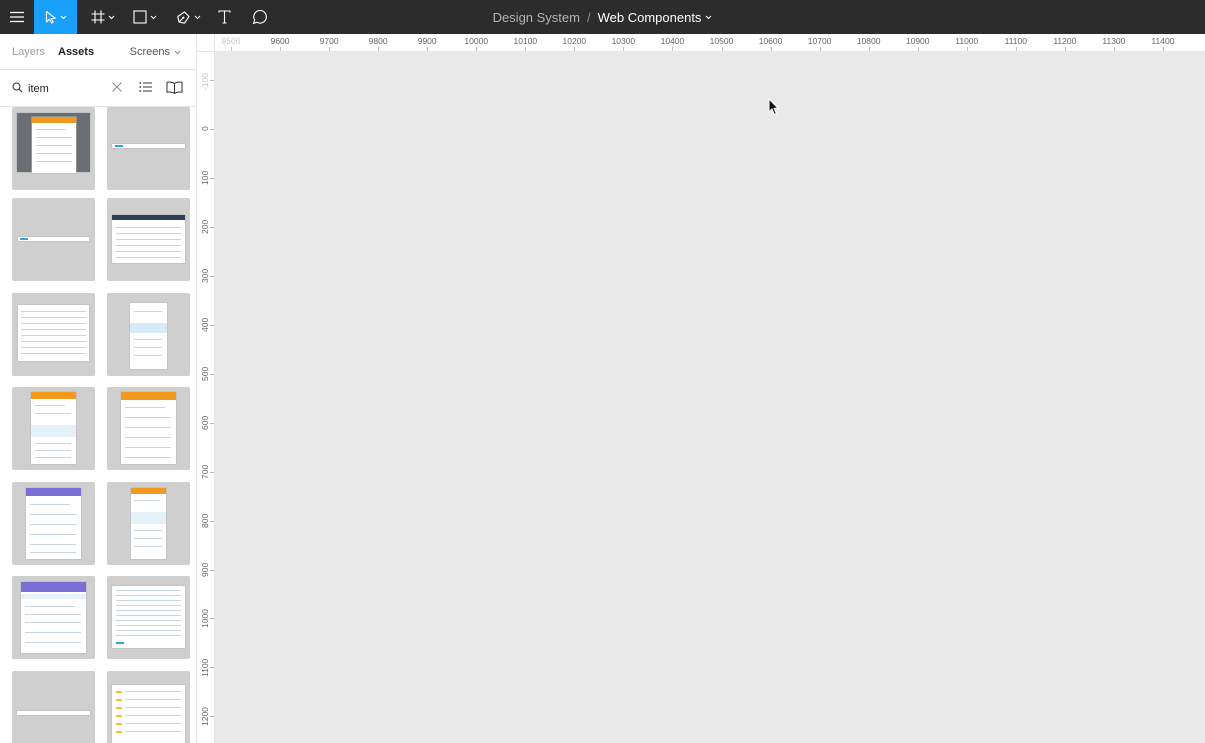 The height and width of the screenshot is (743, 1205). Describe the element at coordinates (205, 227) in the screenshot. I see `ruler-tick-label: 200` at that location.